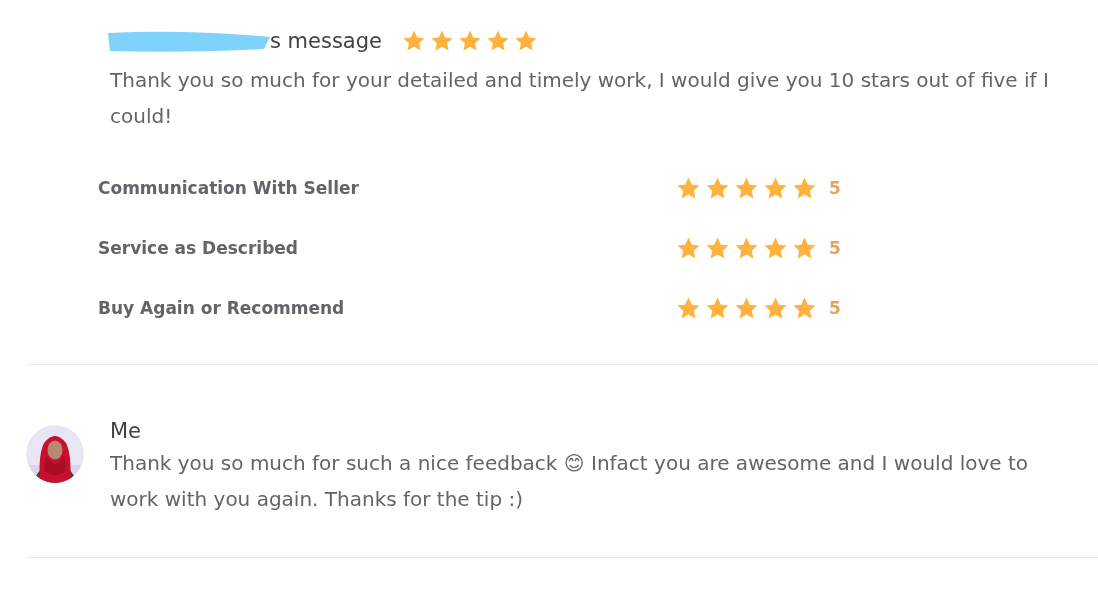 The width and height of the screenshot is (1098, 590). Describe the element at coordinates (126, 431) in the screenshot. I see `author-name: Me` at that location.